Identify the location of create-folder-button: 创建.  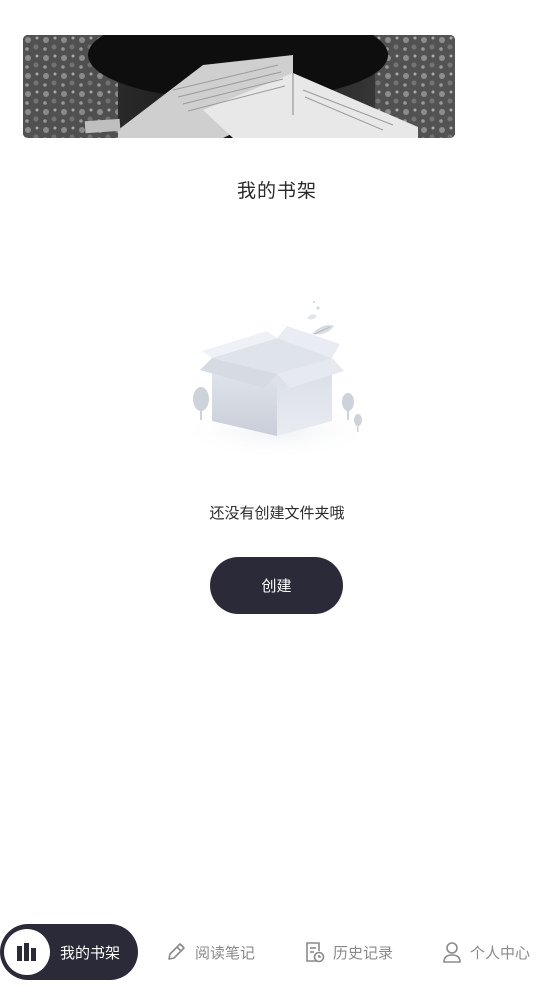
(276, 585).